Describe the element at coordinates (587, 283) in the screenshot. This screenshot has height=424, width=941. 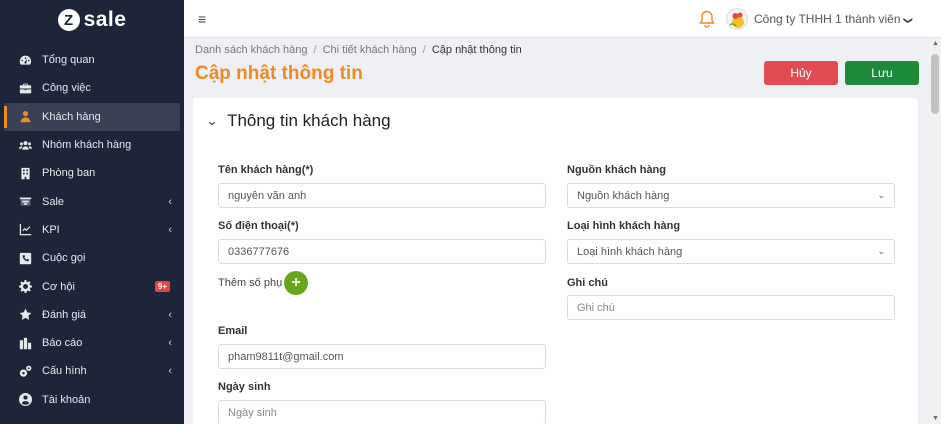
I see `note-label: Ghi chú` at that location.